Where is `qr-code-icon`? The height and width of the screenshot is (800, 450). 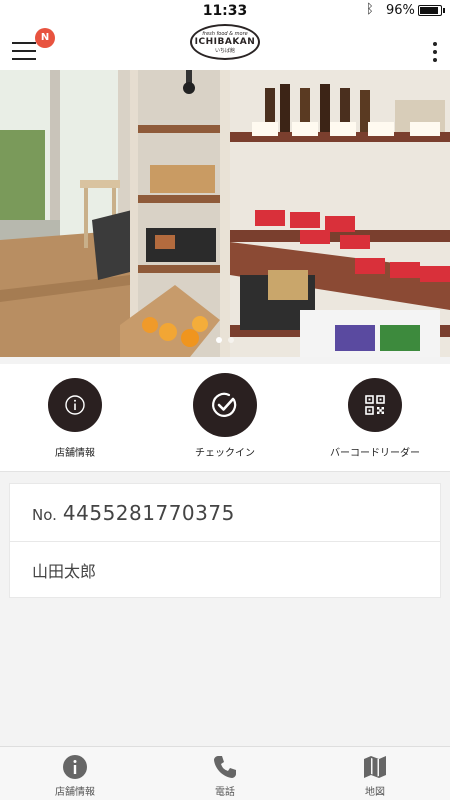
qr-code-icon is located at coordinates (375, 405).